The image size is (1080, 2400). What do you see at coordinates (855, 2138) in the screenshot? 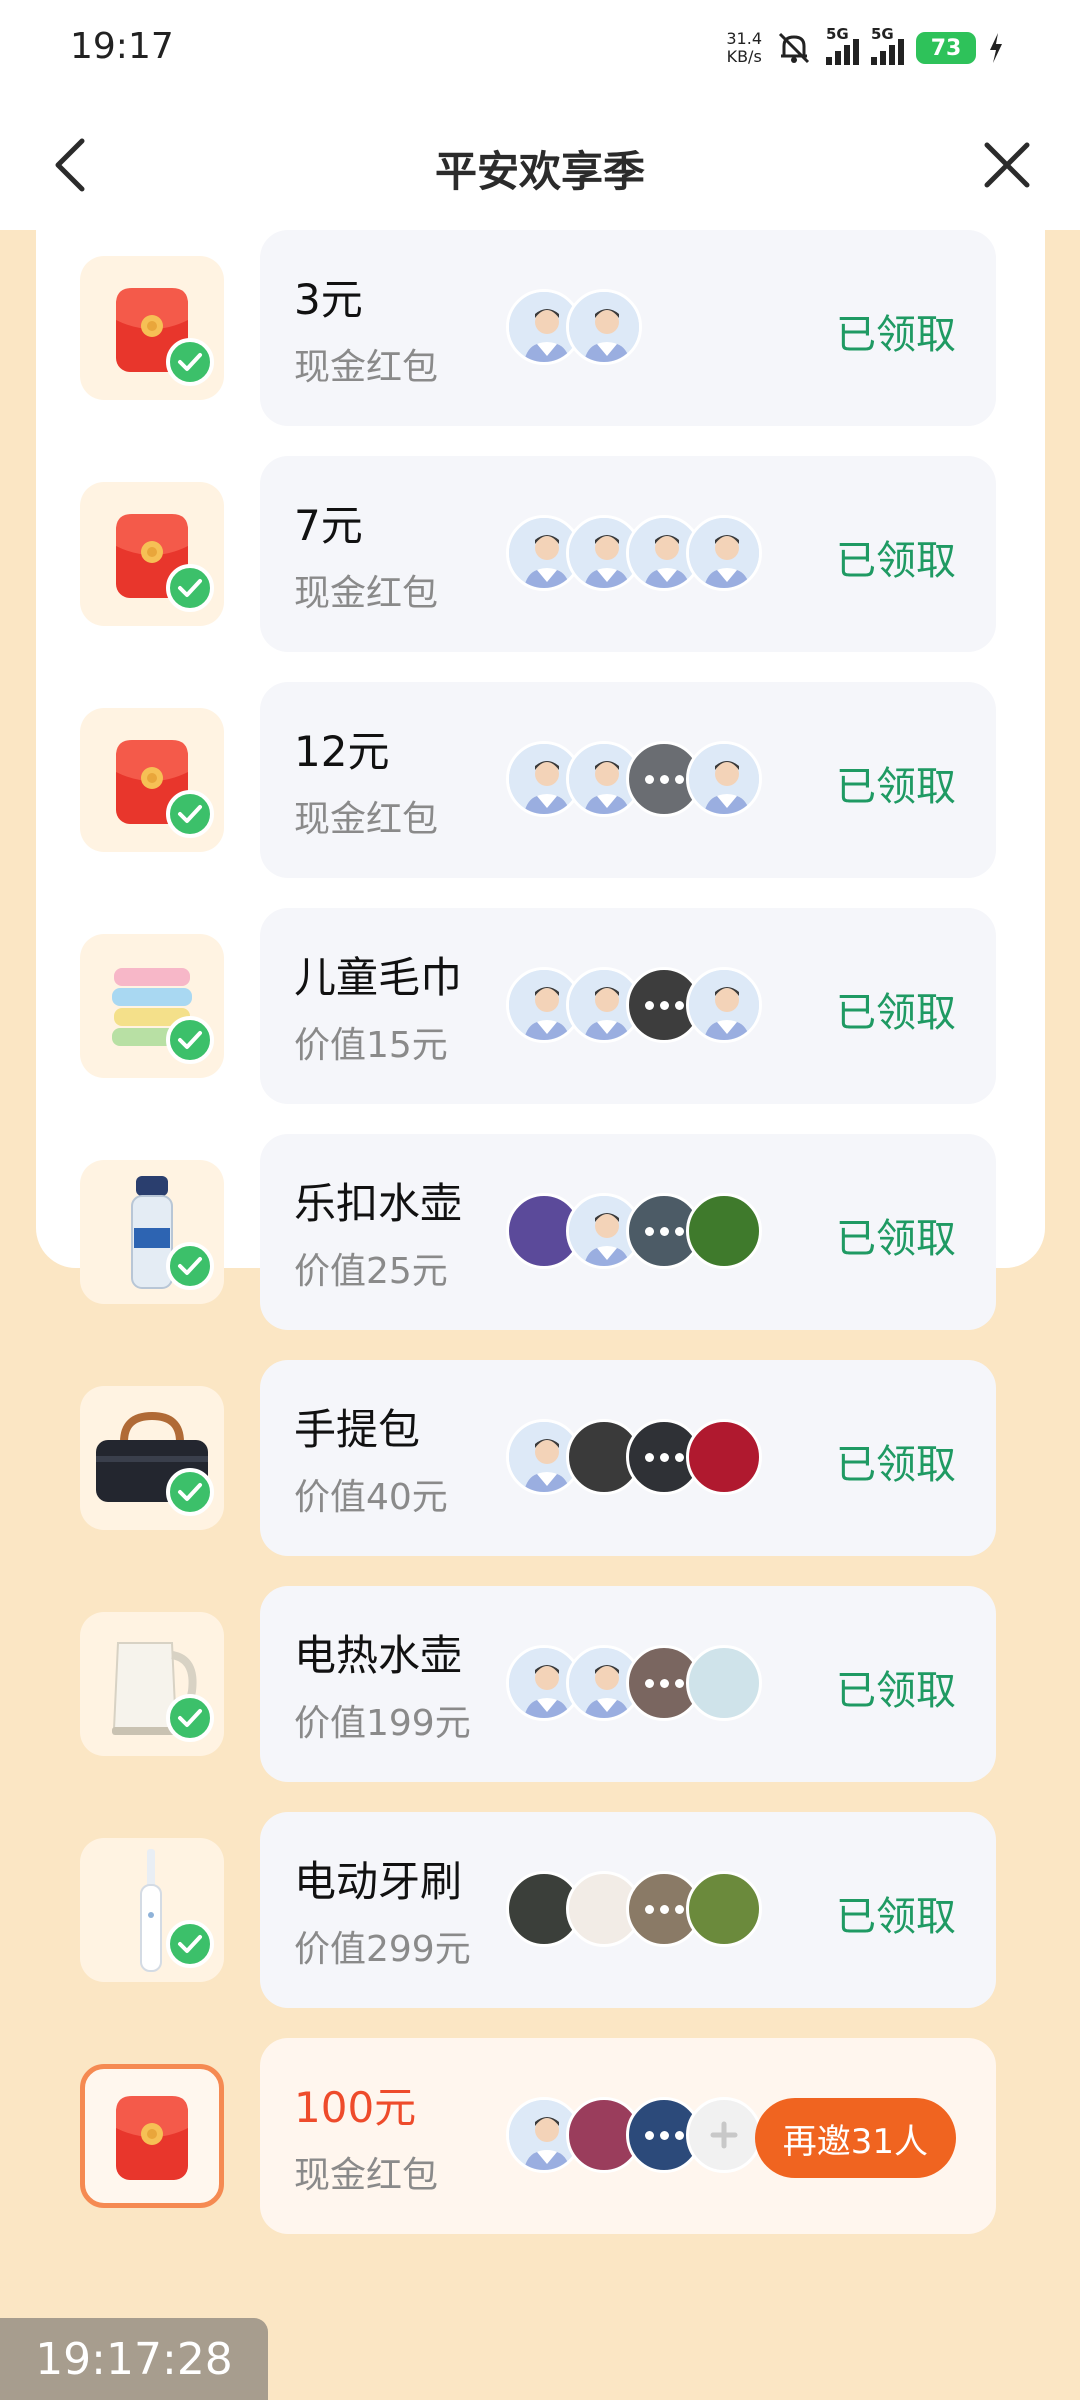
I see `invite-more-button: 再邀31人` at bounding box center [855, 2138].